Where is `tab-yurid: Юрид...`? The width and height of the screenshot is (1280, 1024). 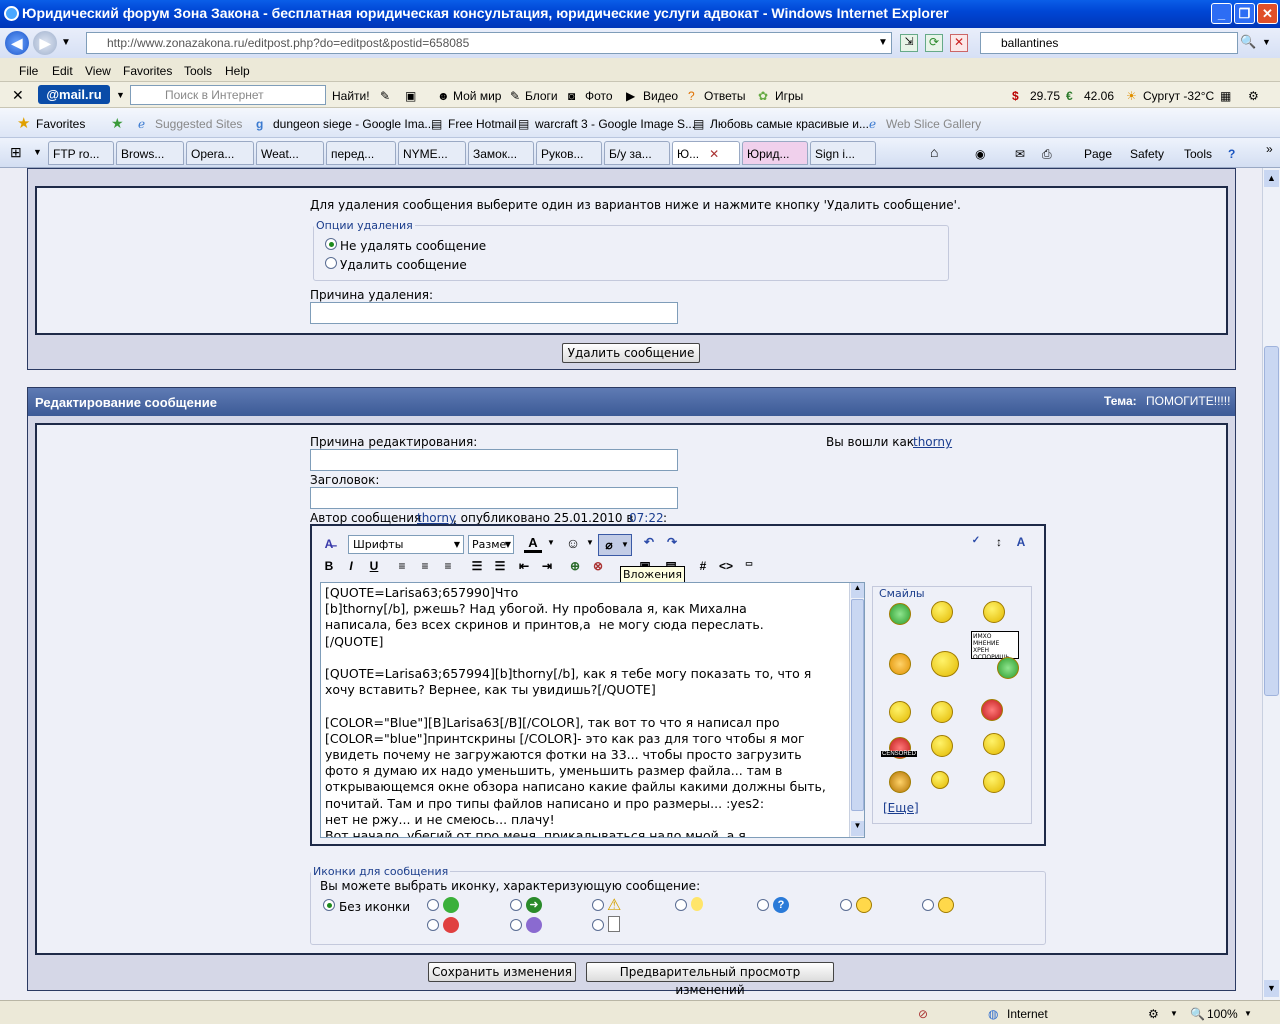 tab-yurid: Юрид... is located at coordinates (775, 153).